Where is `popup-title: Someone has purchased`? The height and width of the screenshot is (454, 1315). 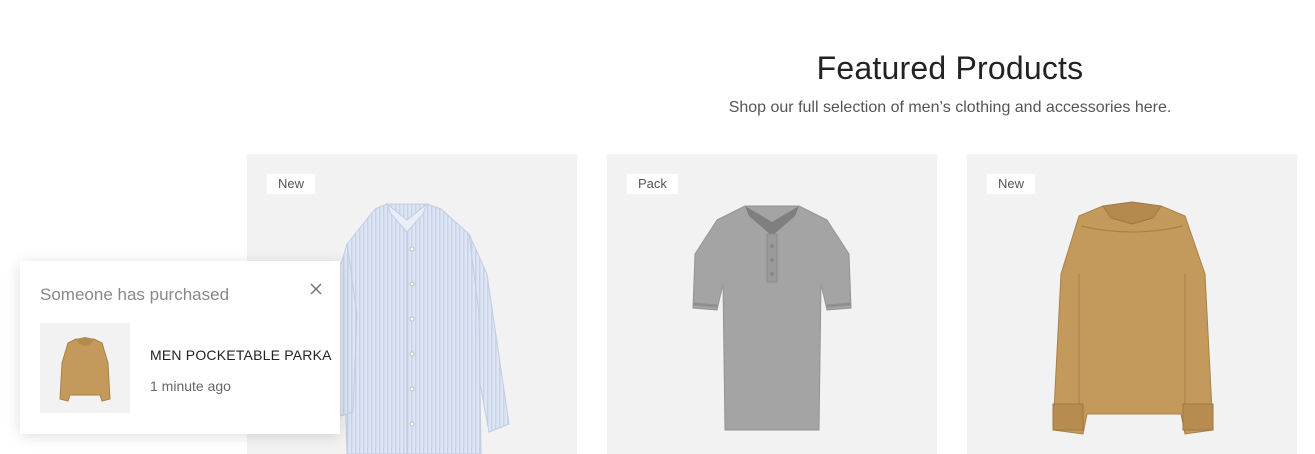
popup-title: Someone has purchased is located at coordinates (135, 294).